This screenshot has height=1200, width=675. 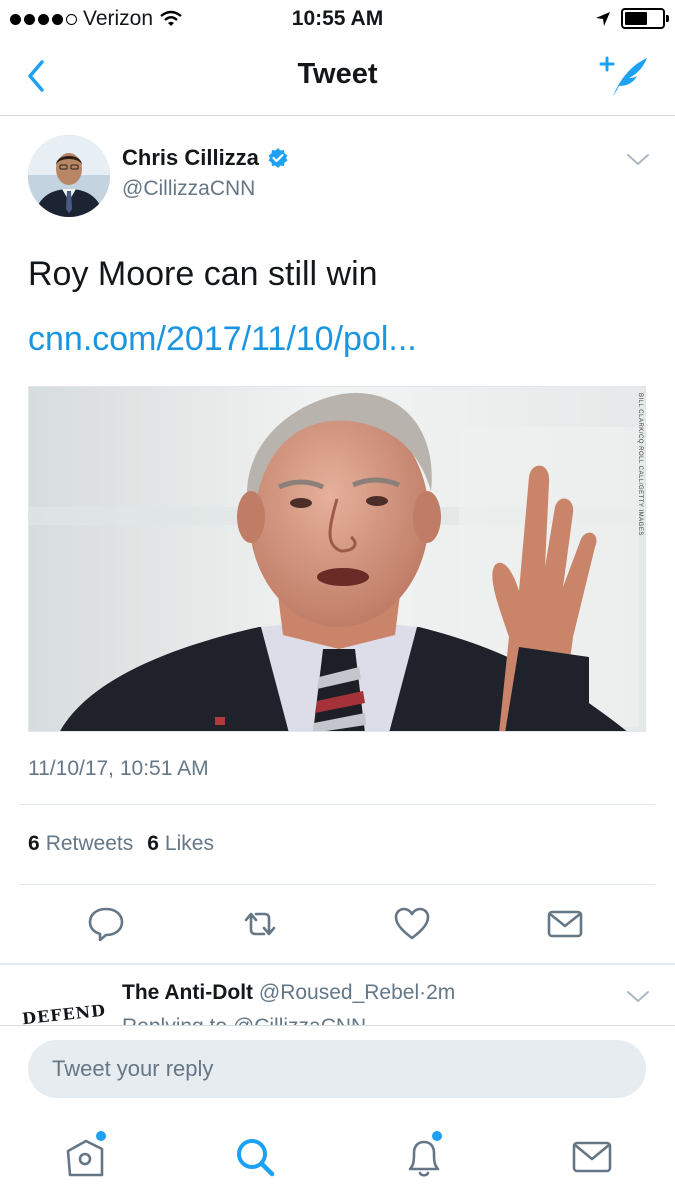 What do you see at coordinates (244, 1020) in the screenshot?
I see `reply-context: Replying to @CillizzaCNN` at bounding box center [244, 1020].